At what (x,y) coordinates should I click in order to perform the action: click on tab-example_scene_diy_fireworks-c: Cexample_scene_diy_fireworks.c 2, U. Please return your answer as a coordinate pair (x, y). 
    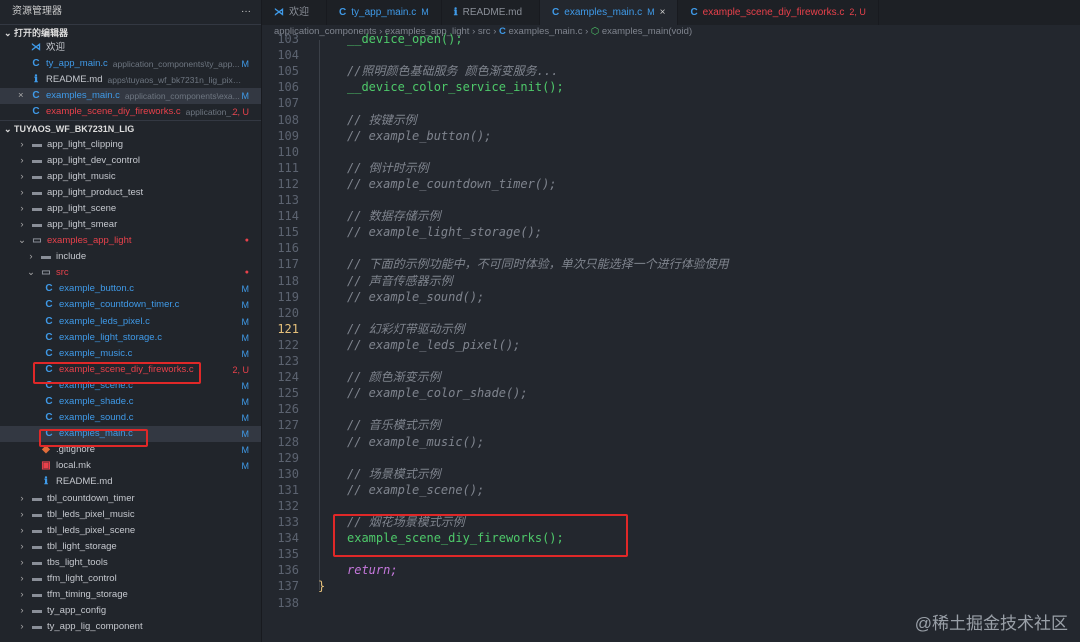
    Looking at the image, I should click on (778, 12).